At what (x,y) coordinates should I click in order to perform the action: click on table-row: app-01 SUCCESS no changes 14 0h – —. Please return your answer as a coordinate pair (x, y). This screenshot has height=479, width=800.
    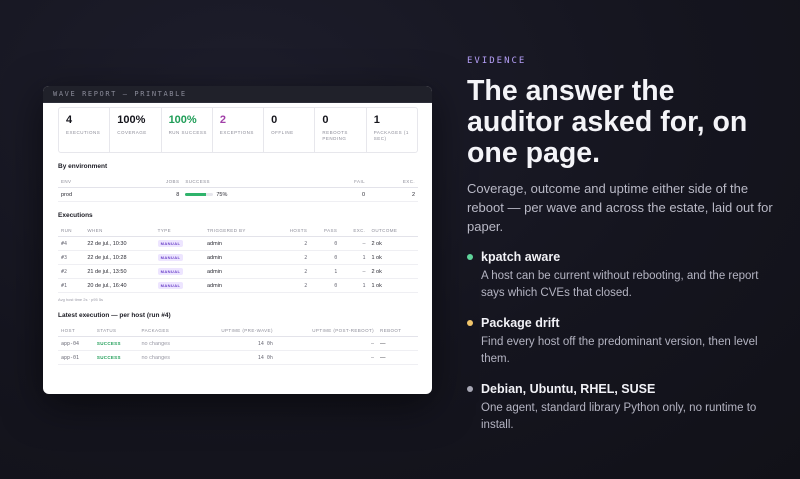
    Looking at the image, I should click on (238, 357).